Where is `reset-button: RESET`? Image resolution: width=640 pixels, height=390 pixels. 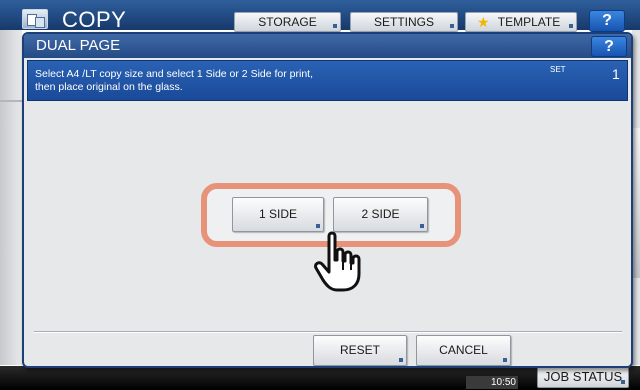
reset-button: RESET is located at coordinates (360, 350).